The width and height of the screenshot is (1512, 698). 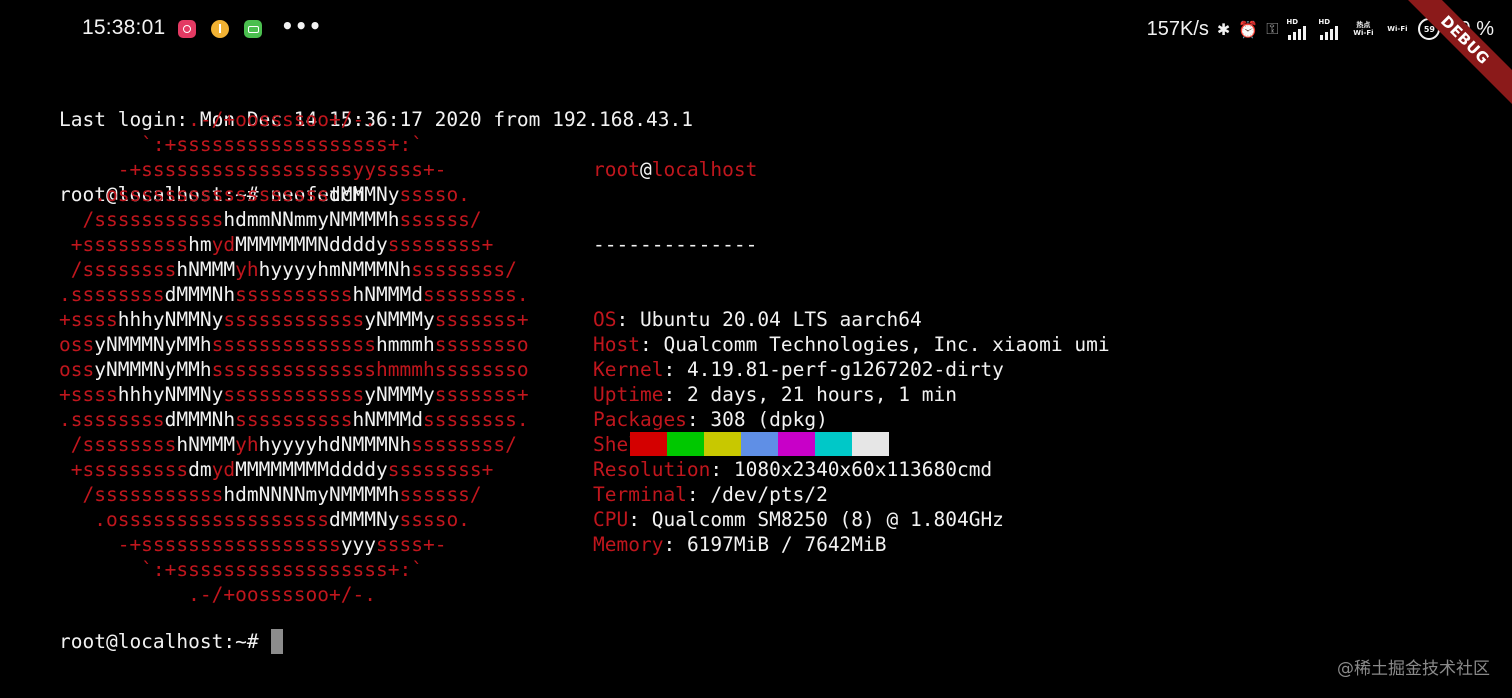 I want to click on info-key: OS, so click(x=605, y=319).